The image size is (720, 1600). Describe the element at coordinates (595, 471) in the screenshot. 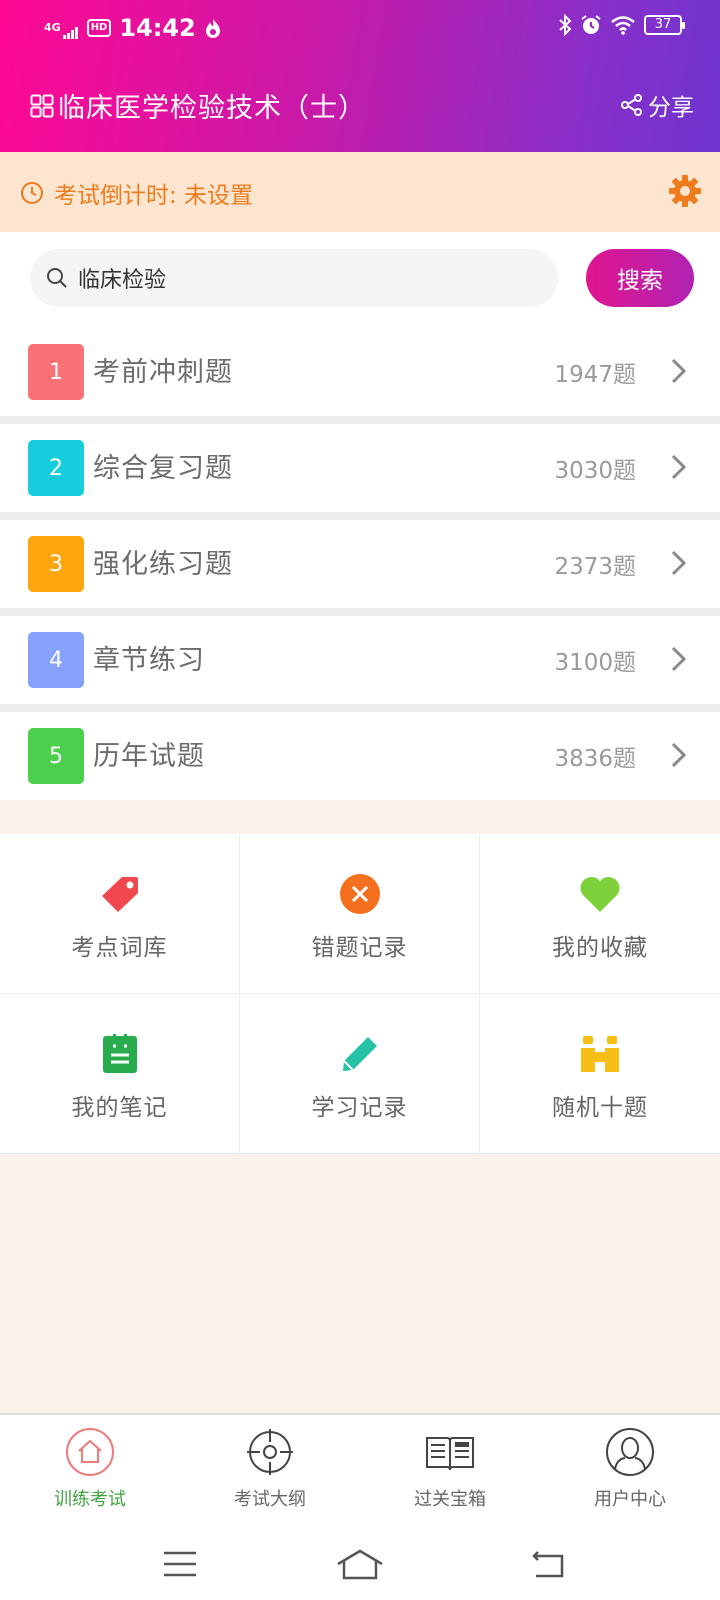

I see `category-count: 3030题` at that location.